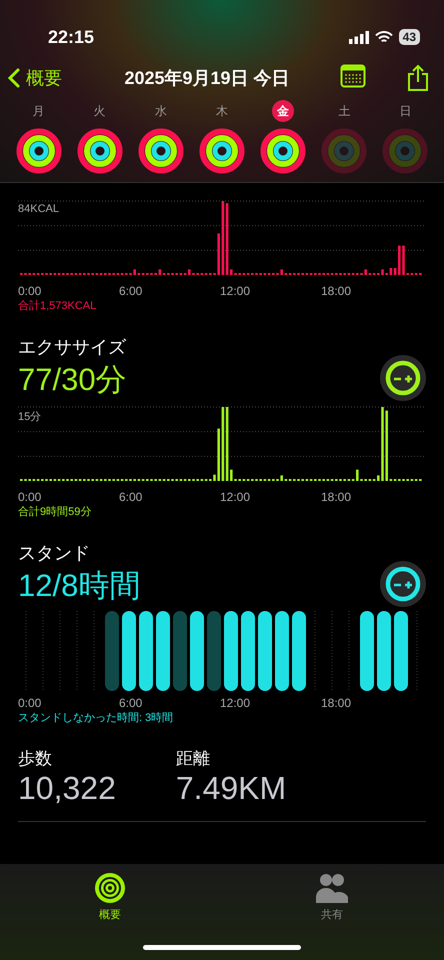 The image size is (444, 960). What do you see at coordinates (283, 111) in the screenshot?
I see `day-label: 金` at bounding box center [283, 111].